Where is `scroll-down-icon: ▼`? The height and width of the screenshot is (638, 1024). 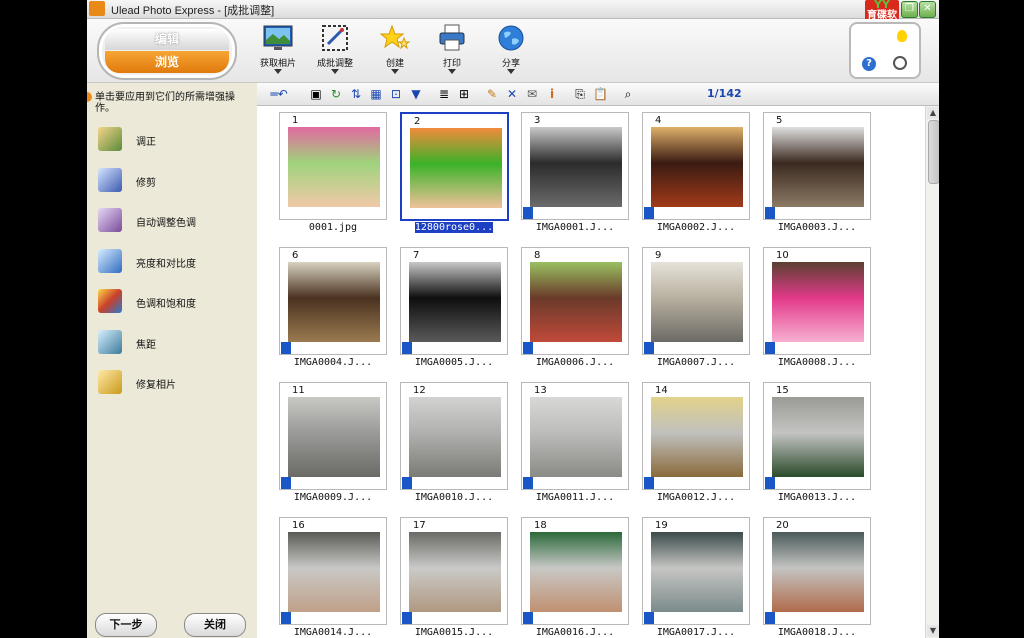
scroll-down-icon: ▼ is located at coordinates (933, 631).